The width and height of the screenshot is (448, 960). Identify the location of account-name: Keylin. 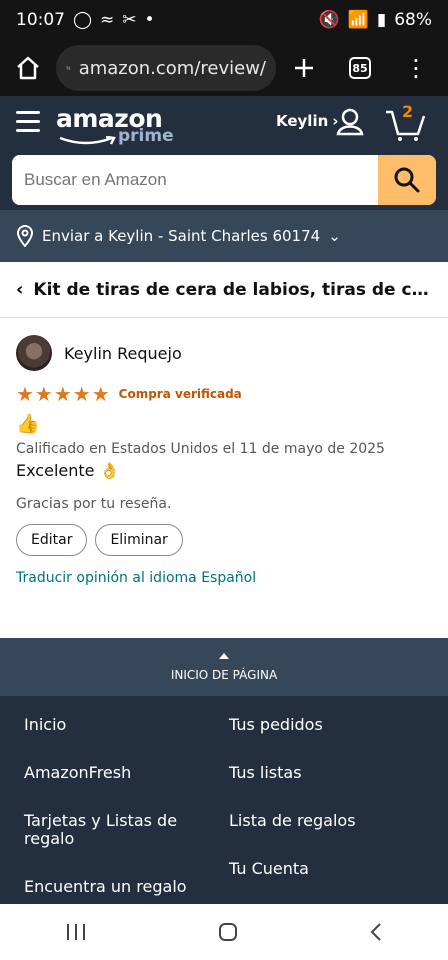
(302, 121).